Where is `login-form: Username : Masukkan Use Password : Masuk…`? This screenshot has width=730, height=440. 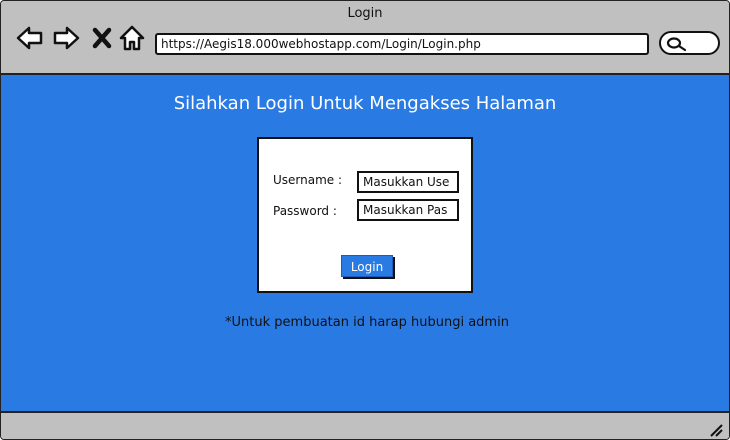 login-form: Username : Masukkan Use Password : Masuk… is located at coordinates (365, 215).